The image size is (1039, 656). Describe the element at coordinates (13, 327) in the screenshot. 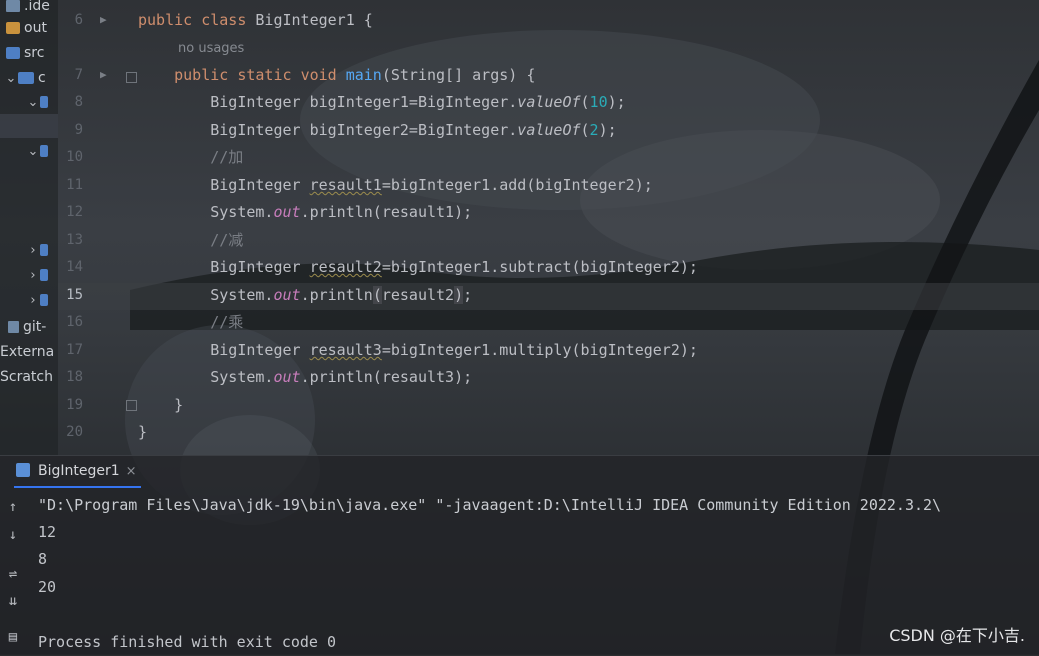

I see `file-icon` at that location.